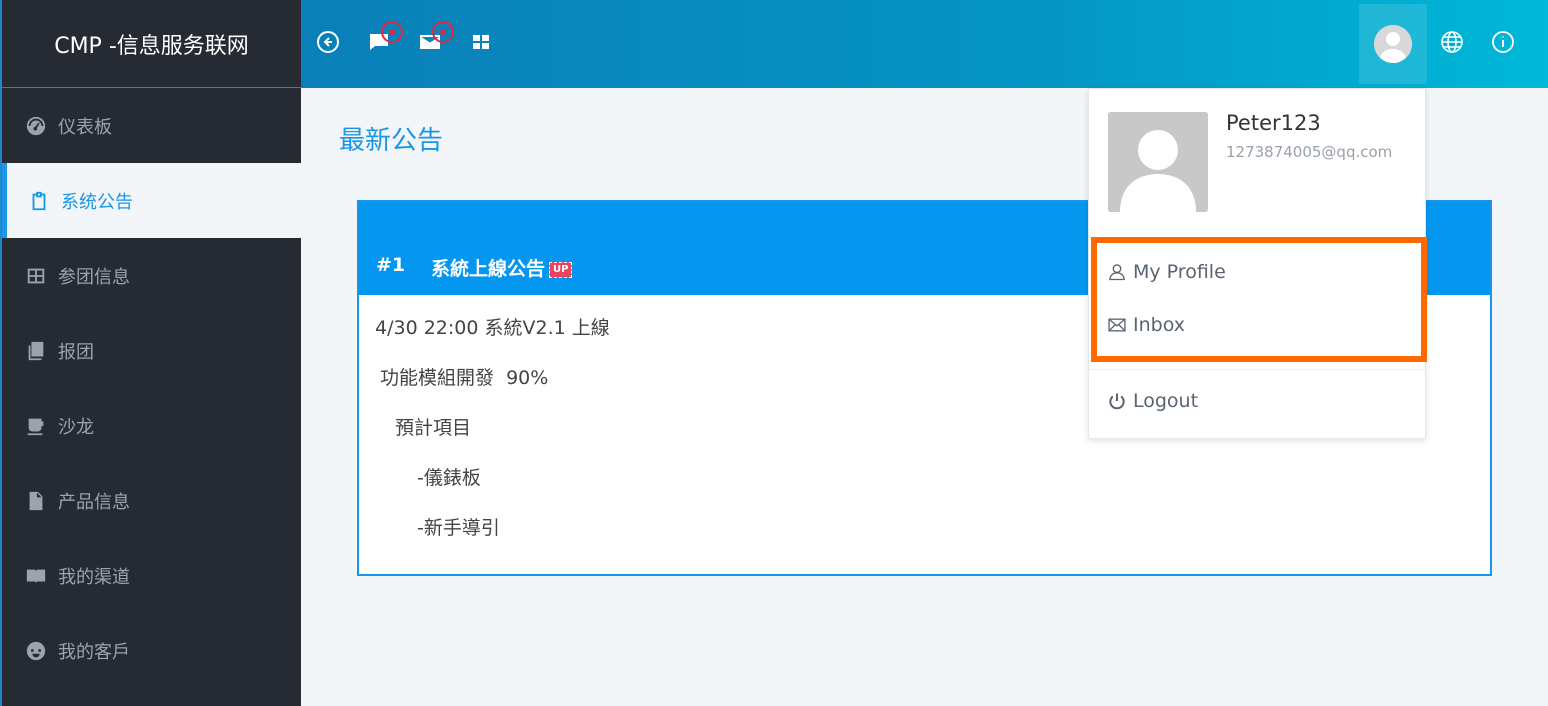 This screenshot has height=706, width=1548. What do you see at coordinates (1159, 325) in the screenshot?
I see `inbox-label: Inbox` at bounding box center [1159, 325].